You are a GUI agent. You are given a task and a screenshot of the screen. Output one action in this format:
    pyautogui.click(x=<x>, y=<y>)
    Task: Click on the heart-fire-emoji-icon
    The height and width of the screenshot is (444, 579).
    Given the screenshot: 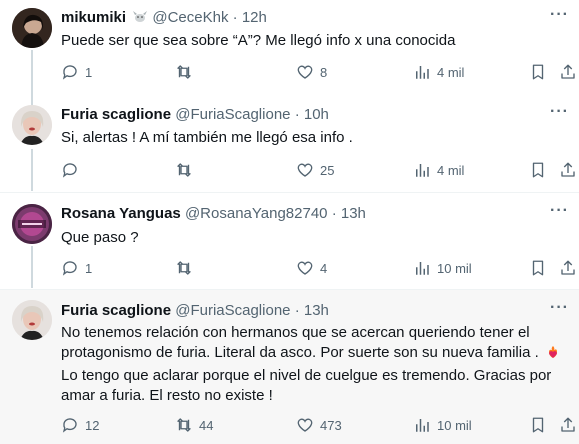 What is the action you would take?
    pyautogui.click(x=553, y=355)
    